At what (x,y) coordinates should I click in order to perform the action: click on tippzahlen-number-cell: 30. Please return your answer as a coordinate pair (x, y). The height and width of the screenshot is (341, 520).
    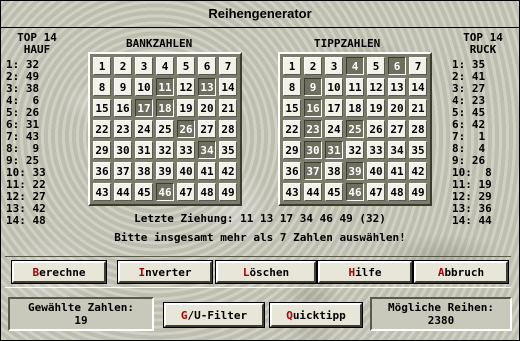
    Looking at the image, I should click on (313, 150).